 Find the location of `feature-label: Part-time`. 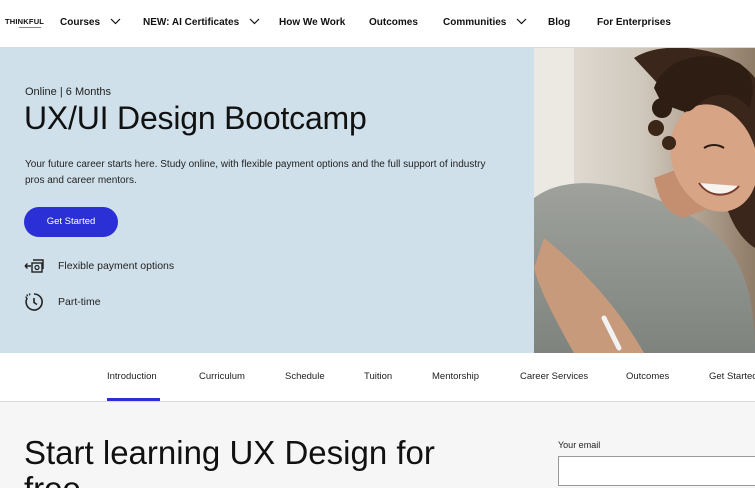

feature-label: Part-time is located at coordinates (79, 302).